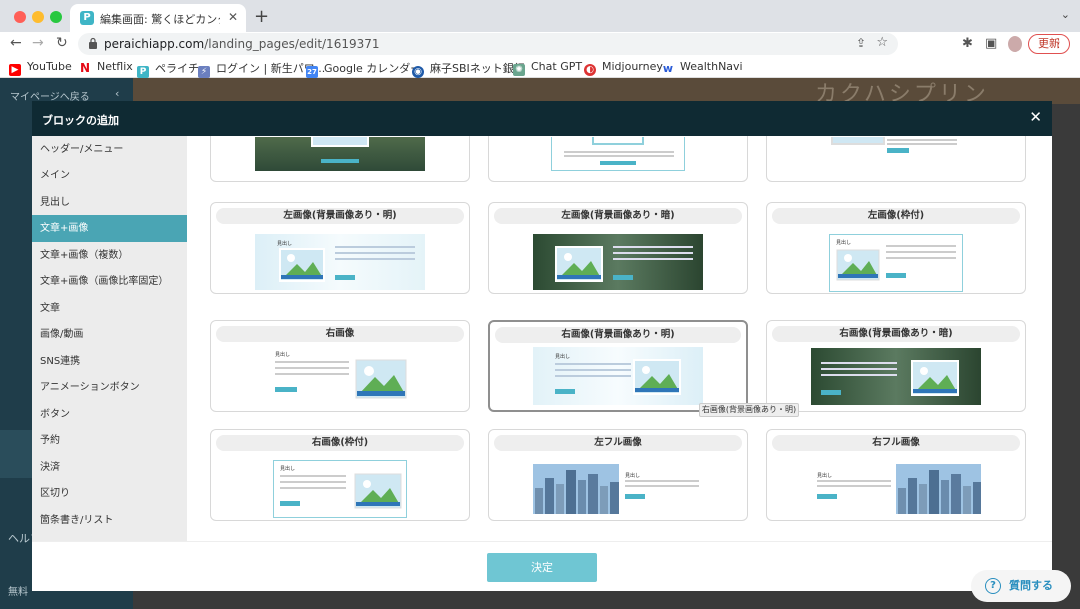 This screenshot has height=609, width=1080. What do you see at coordinates (143, 72) in the screenshot?
I see `peraichi-icon: P` at bounding box center [143, 72].